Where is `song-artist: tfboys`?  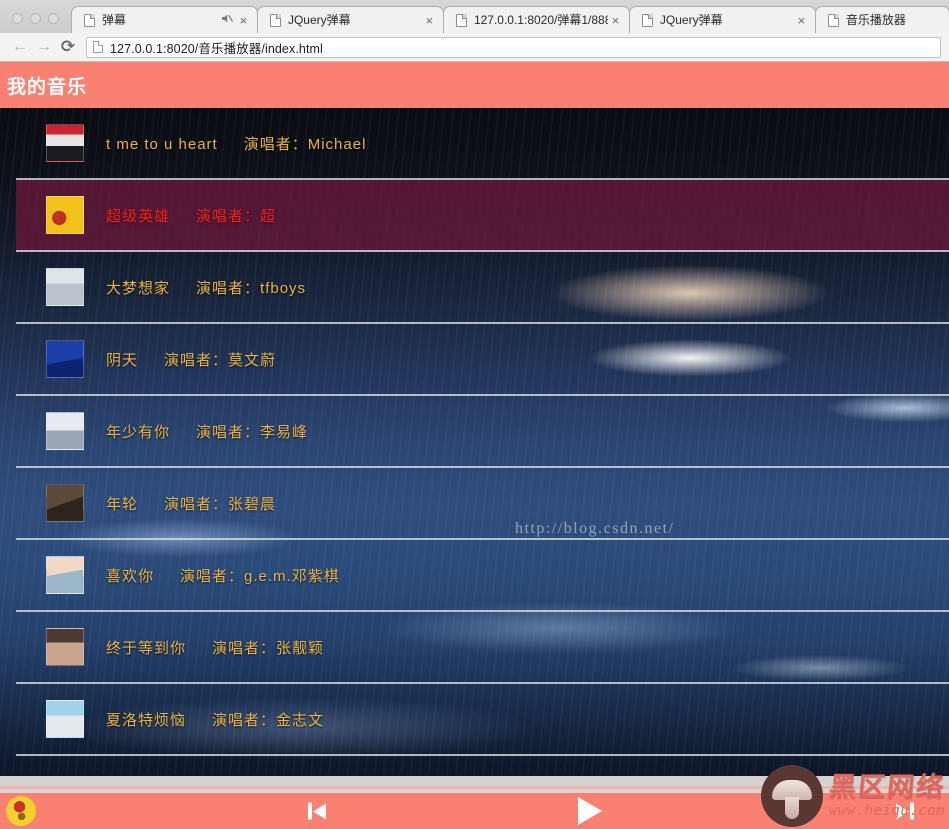 song-artist: tfboys is located at coordinates (283, 288).